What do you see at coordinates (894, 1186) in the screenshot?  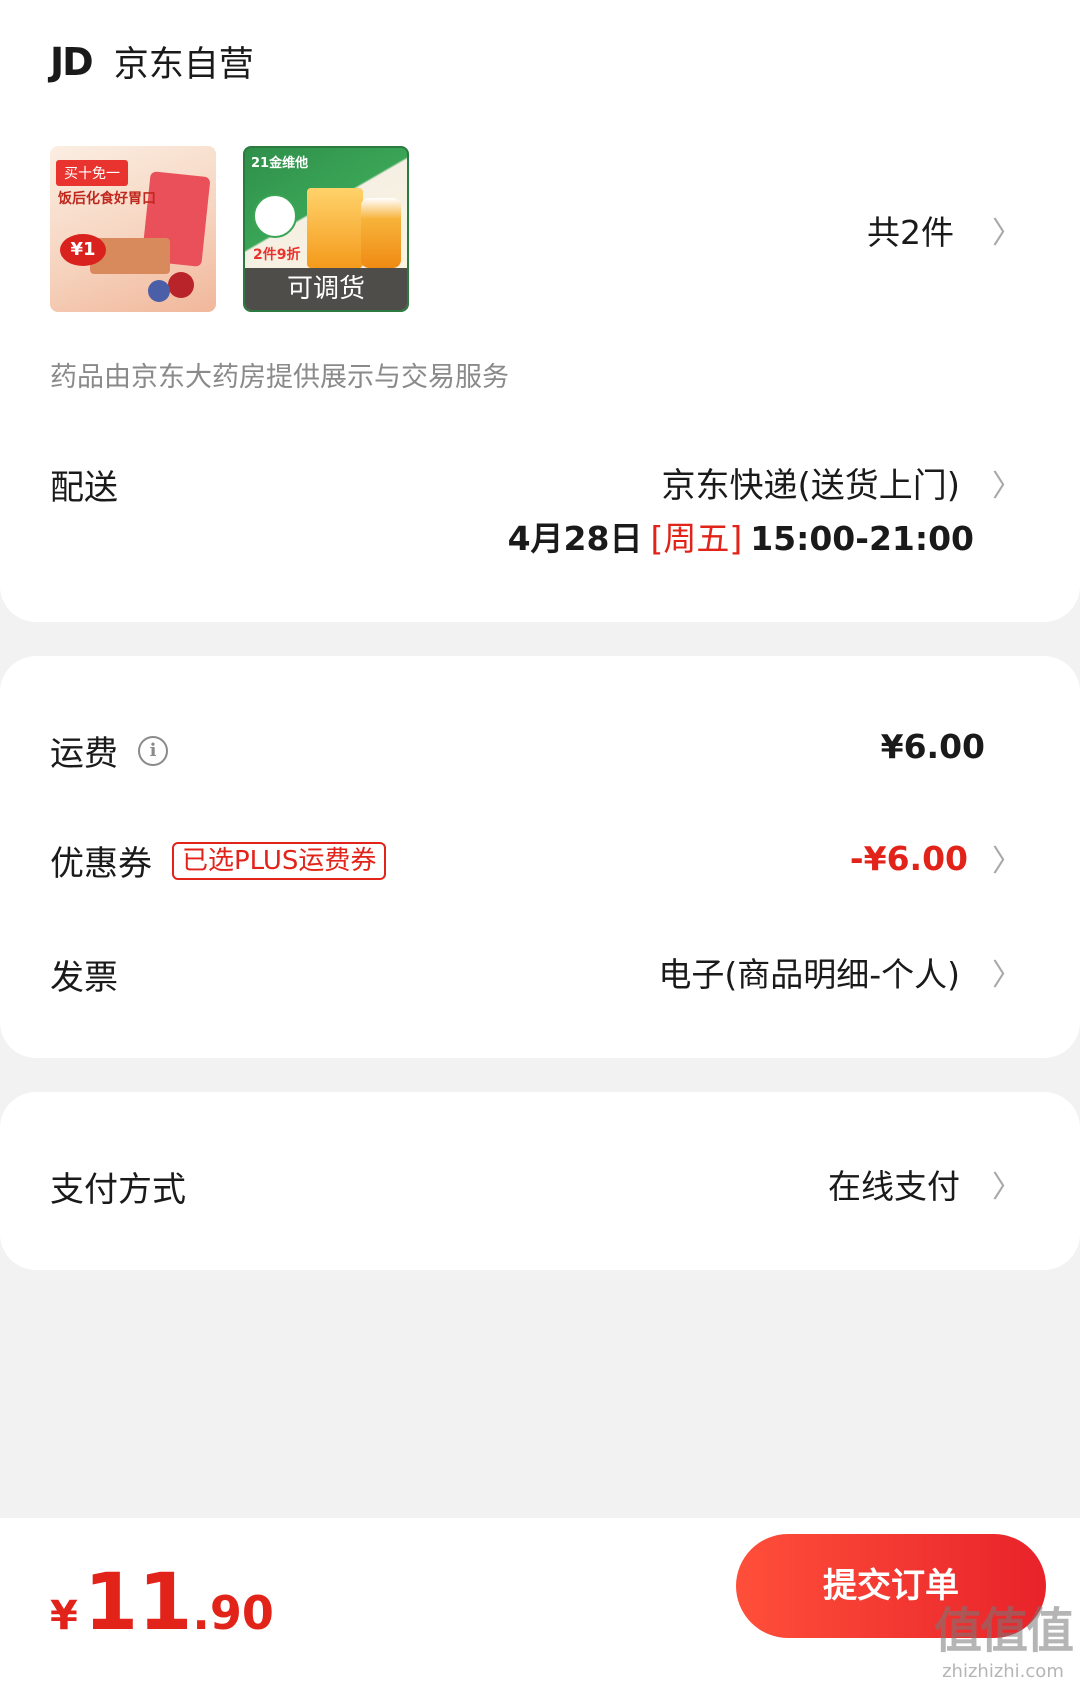 I see `payment-method-value: 在线支付` at bounding box center [894, 1186].